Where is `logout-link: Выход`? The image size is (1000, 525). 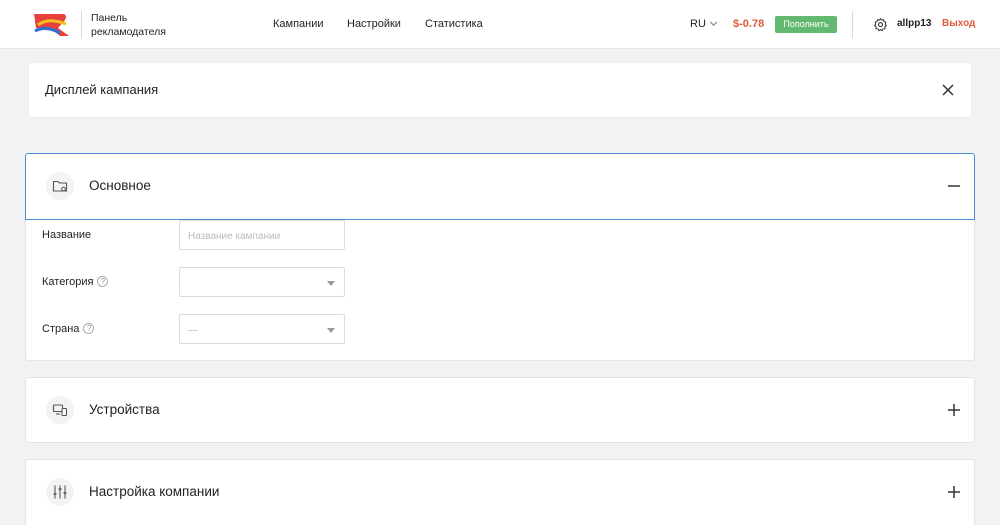 logout-link: Выход is located at coordinates (958, 23).